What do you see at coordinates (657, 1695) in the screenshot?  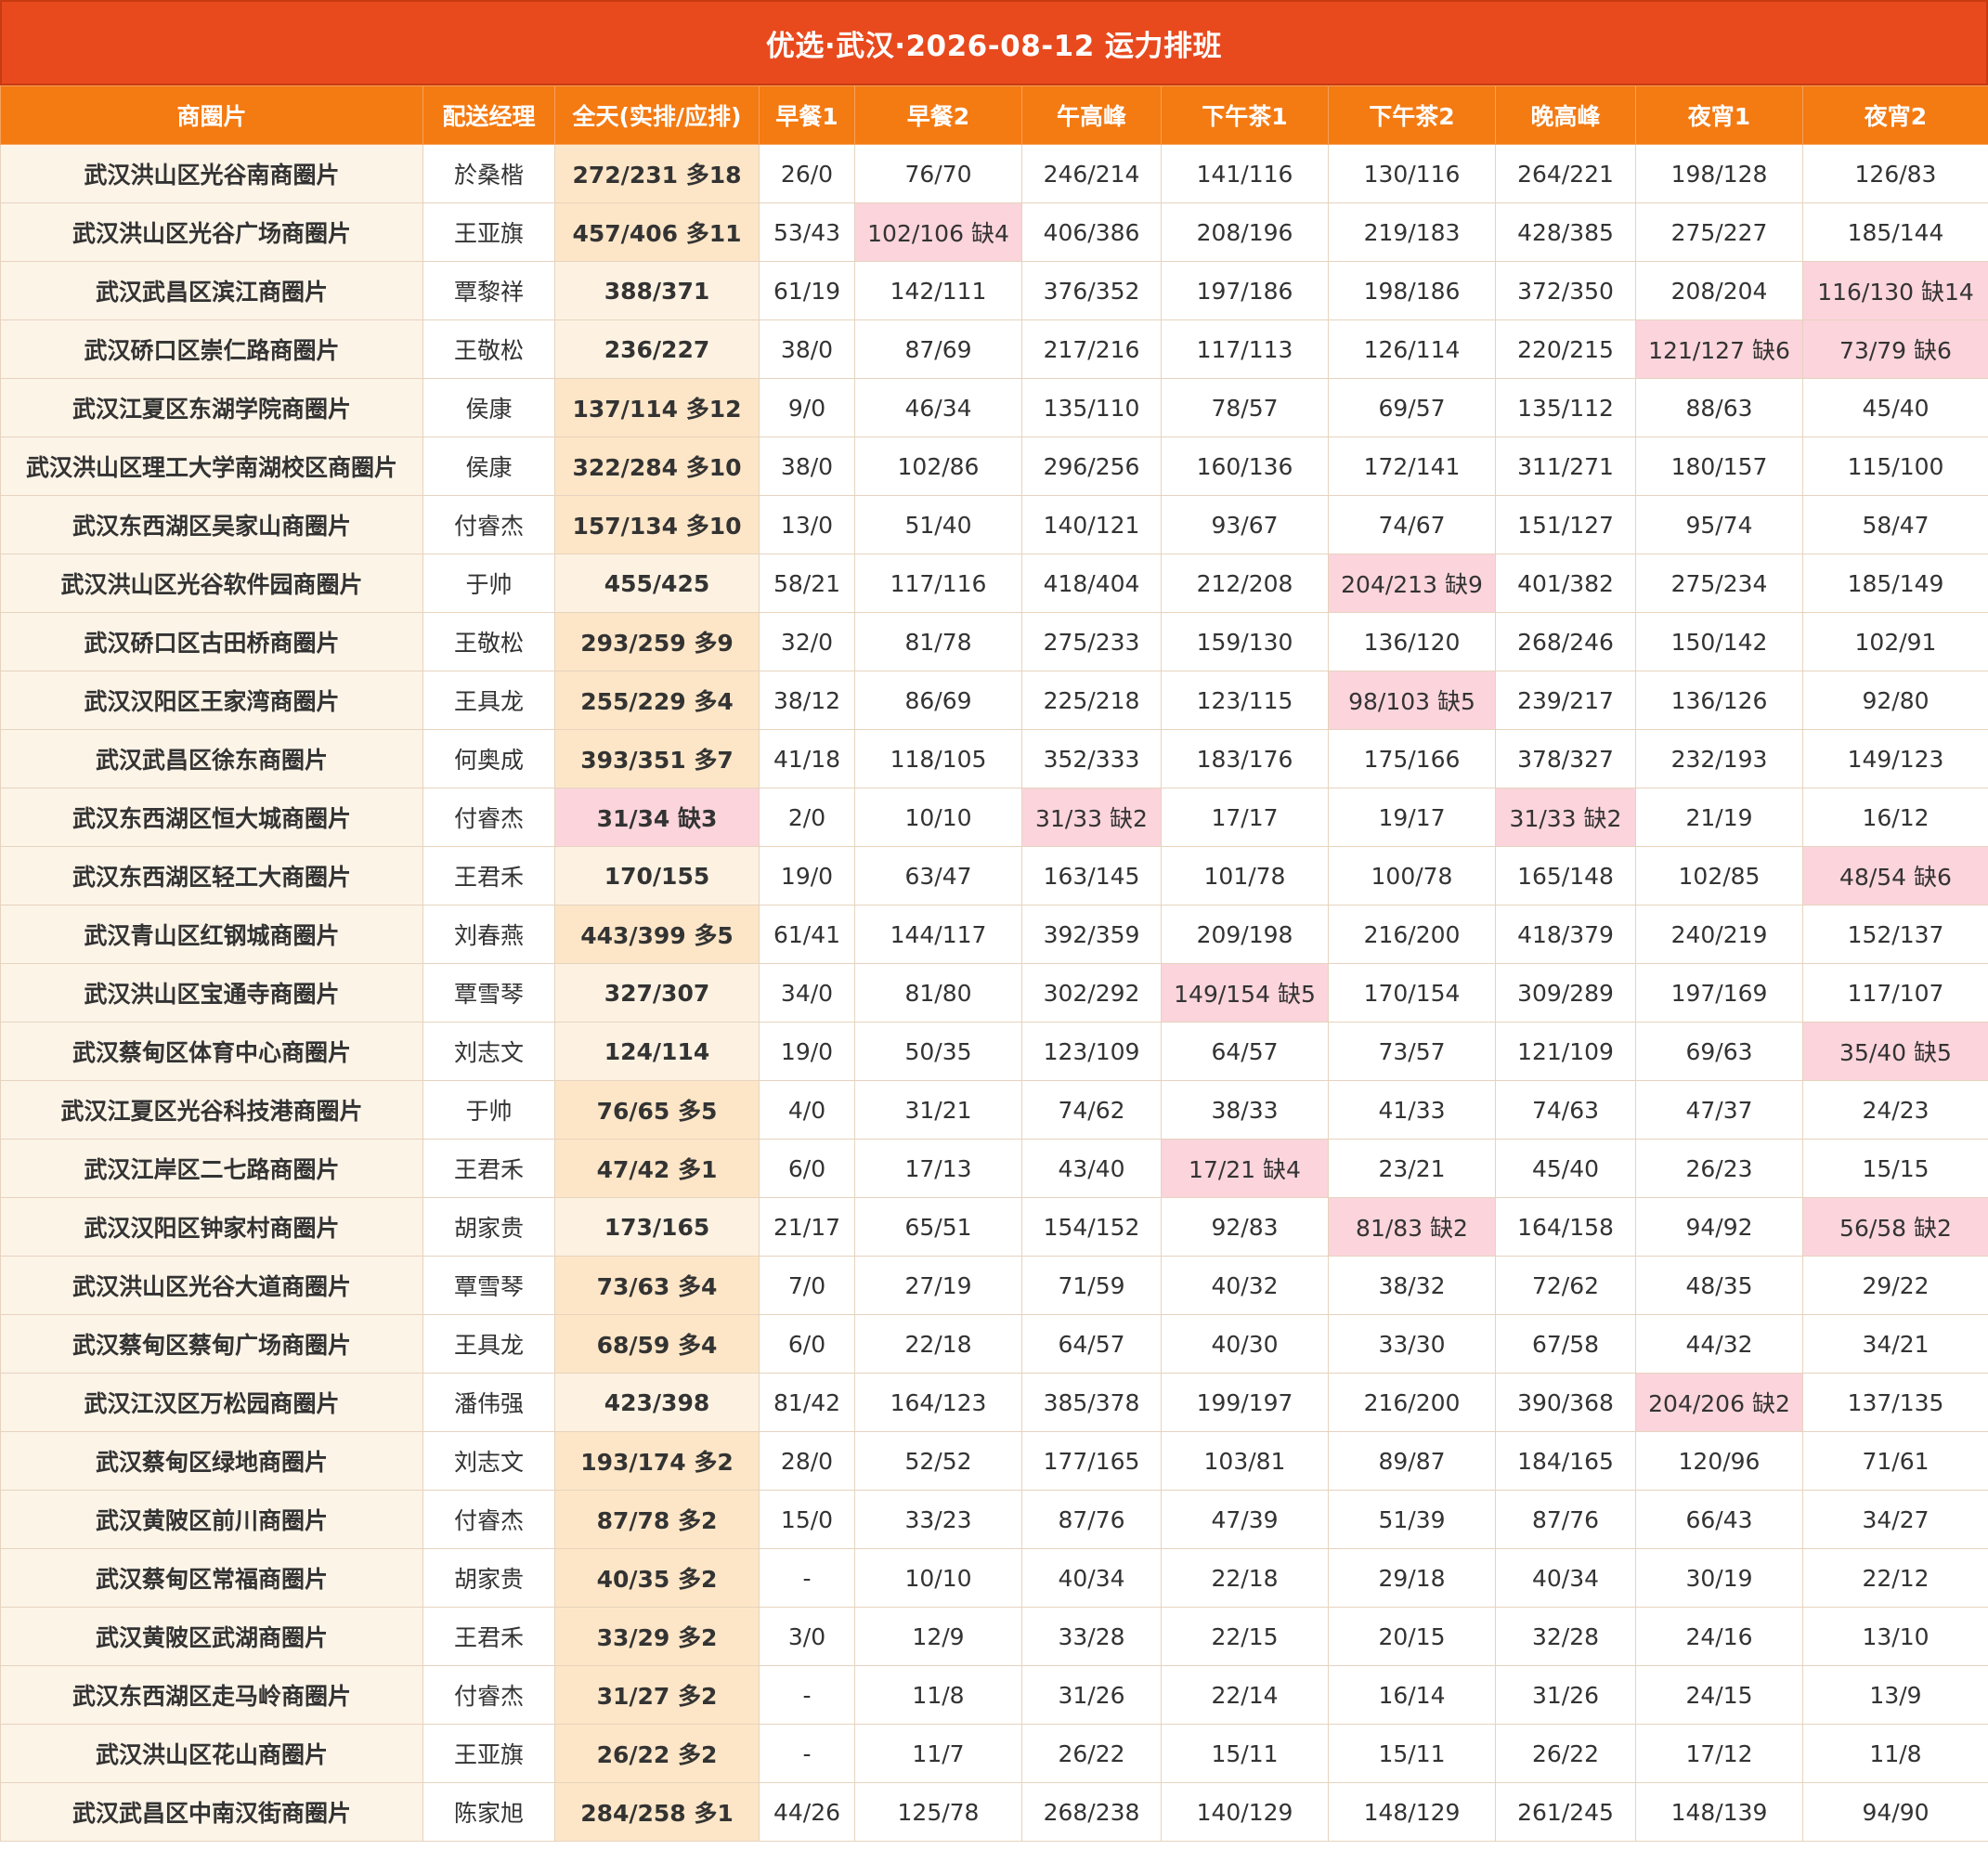 I see `total-cell: 31/27 多2` at bounding box center [657, 1695].